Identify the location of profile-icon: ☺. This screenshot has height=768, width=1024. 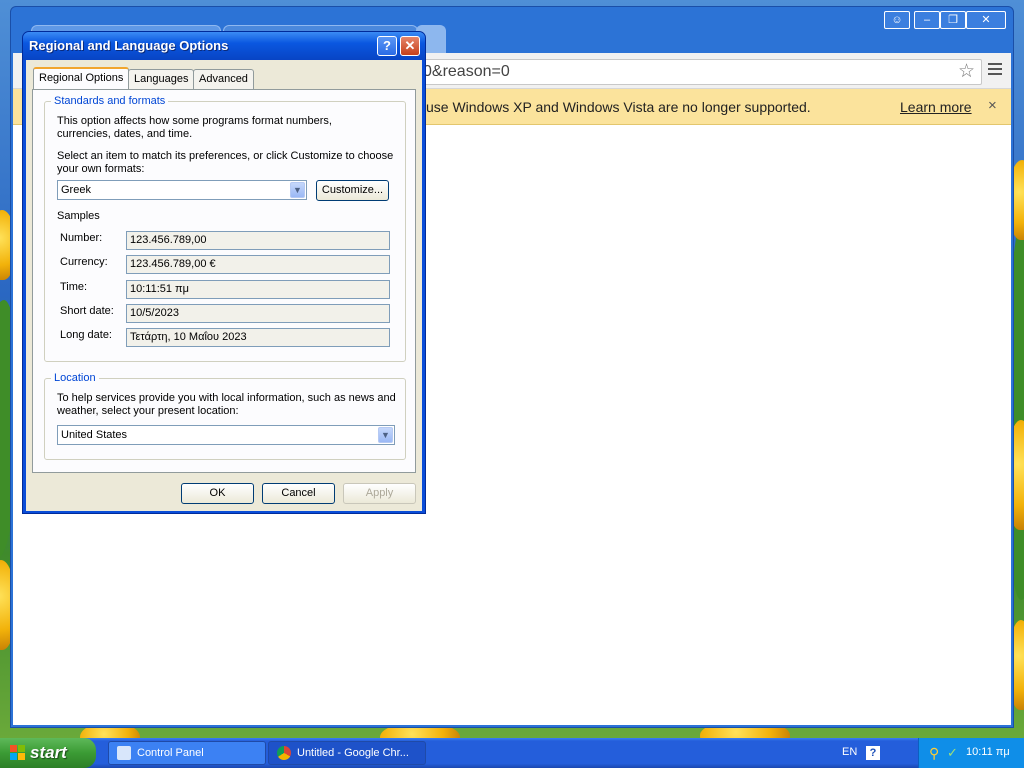
(897, 20).